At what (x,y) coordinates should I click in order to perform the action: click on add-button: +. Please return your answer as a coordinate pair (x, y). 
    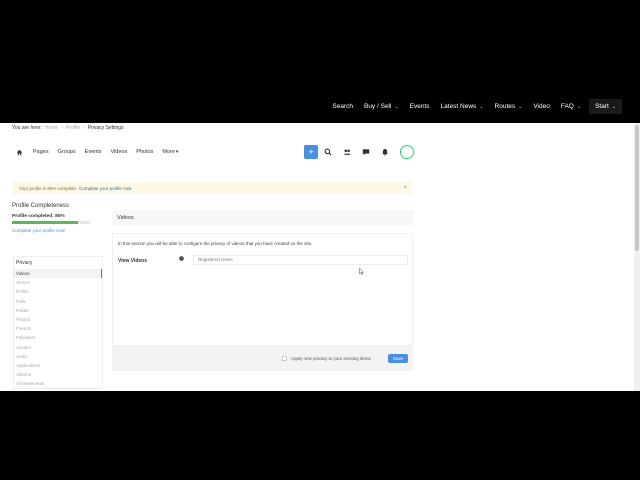
    Looking at the image, I should click on (311, 152).